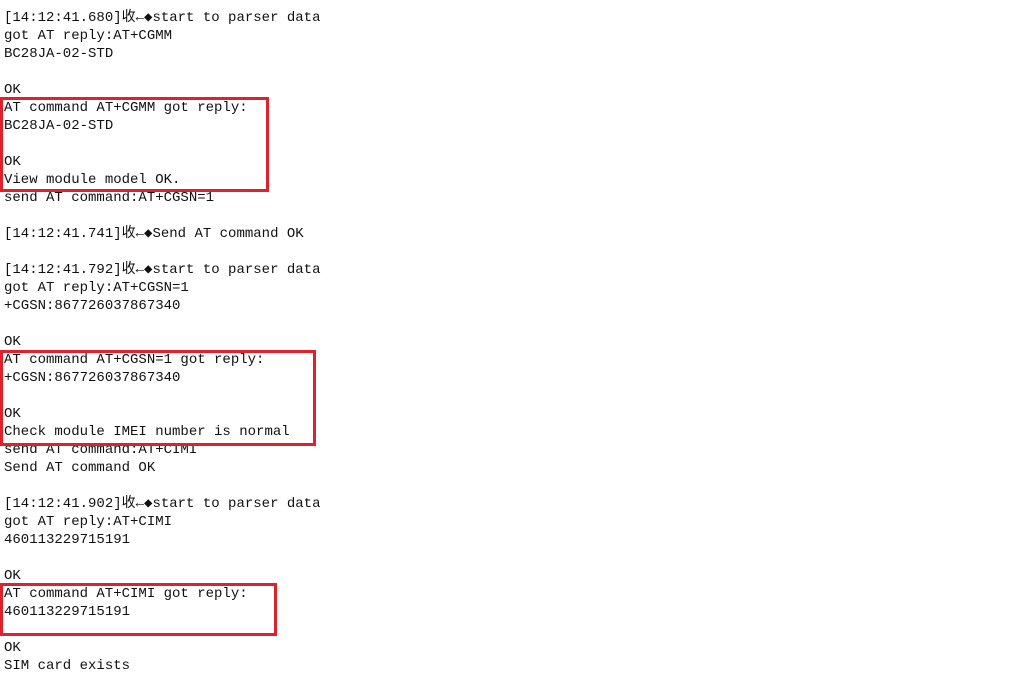 This screenshot has width=1024, height=677. What do you see at coordinates (96, 288) in the screenshot?
I see `log-line: got AT reply:AT+CGSN=1` at bounding box center [96, 288].